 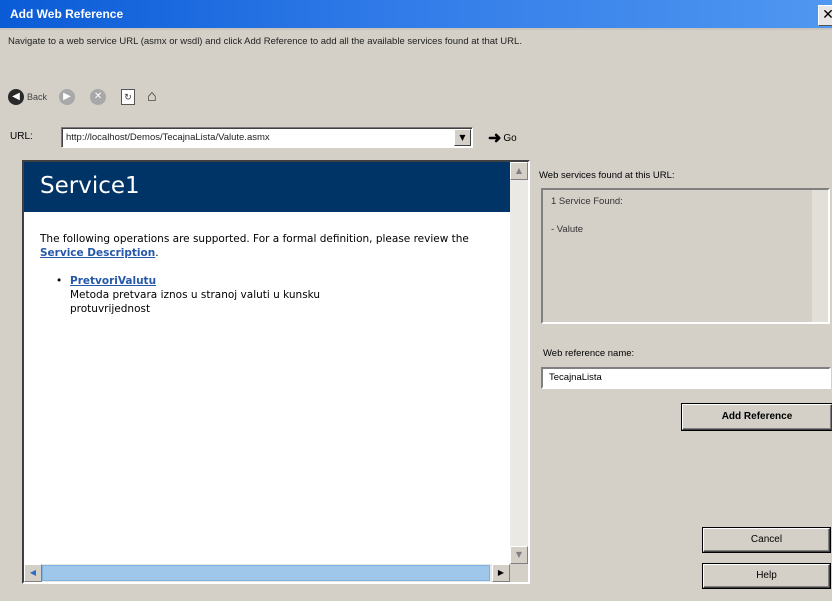 I want to click on cancel-button: Cancel, so click(x=766, y=540).